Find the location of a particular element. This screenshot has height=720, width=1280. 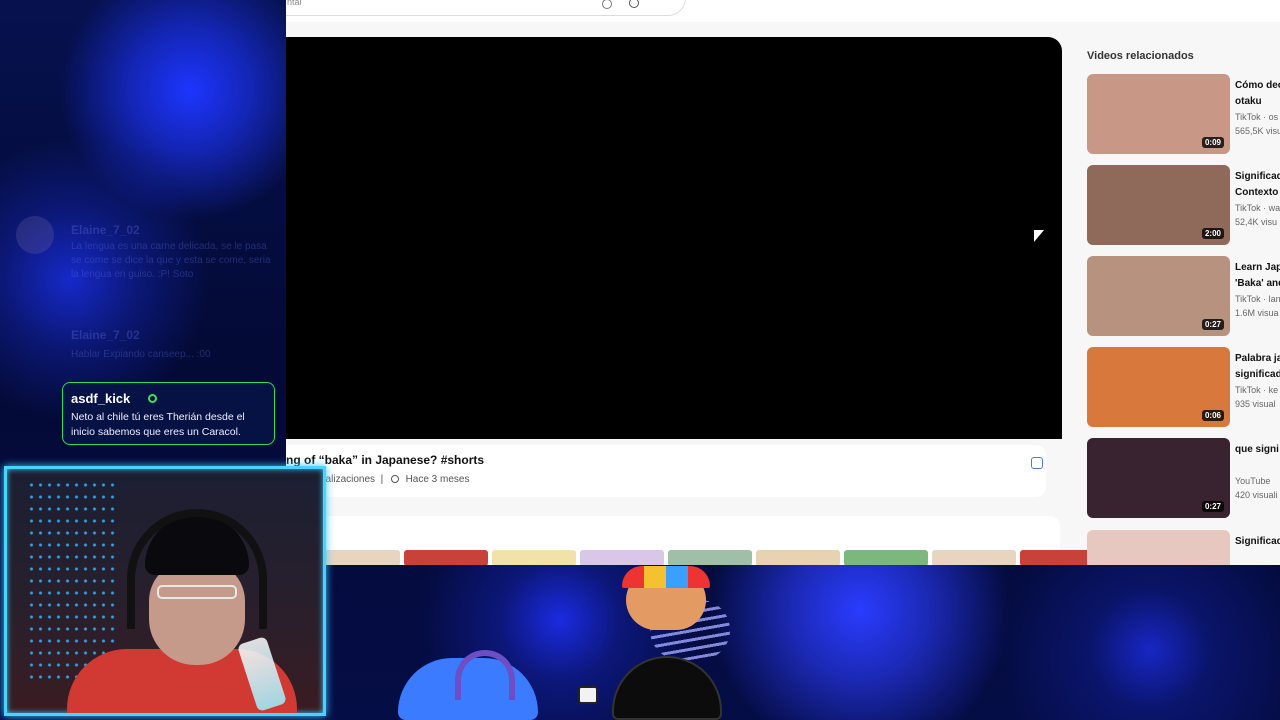

video-duration: 2:00 is located at coordinates (1212, 233).